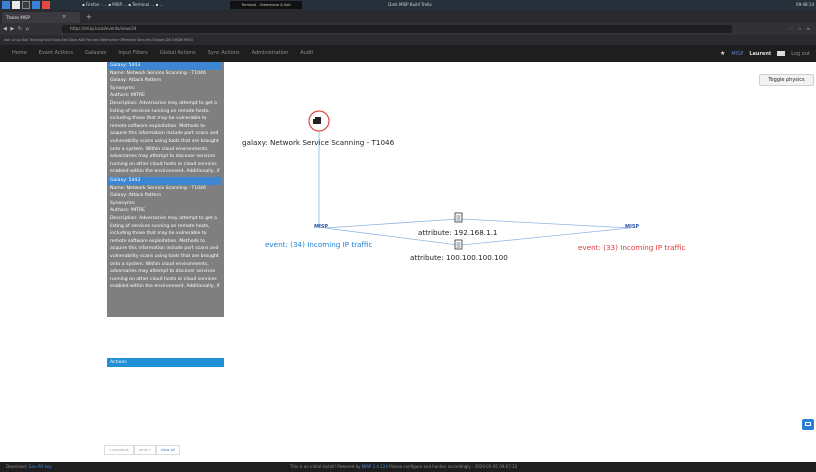 The image size is (816, 472). I want to click on os-launchers, so click(26, 5).